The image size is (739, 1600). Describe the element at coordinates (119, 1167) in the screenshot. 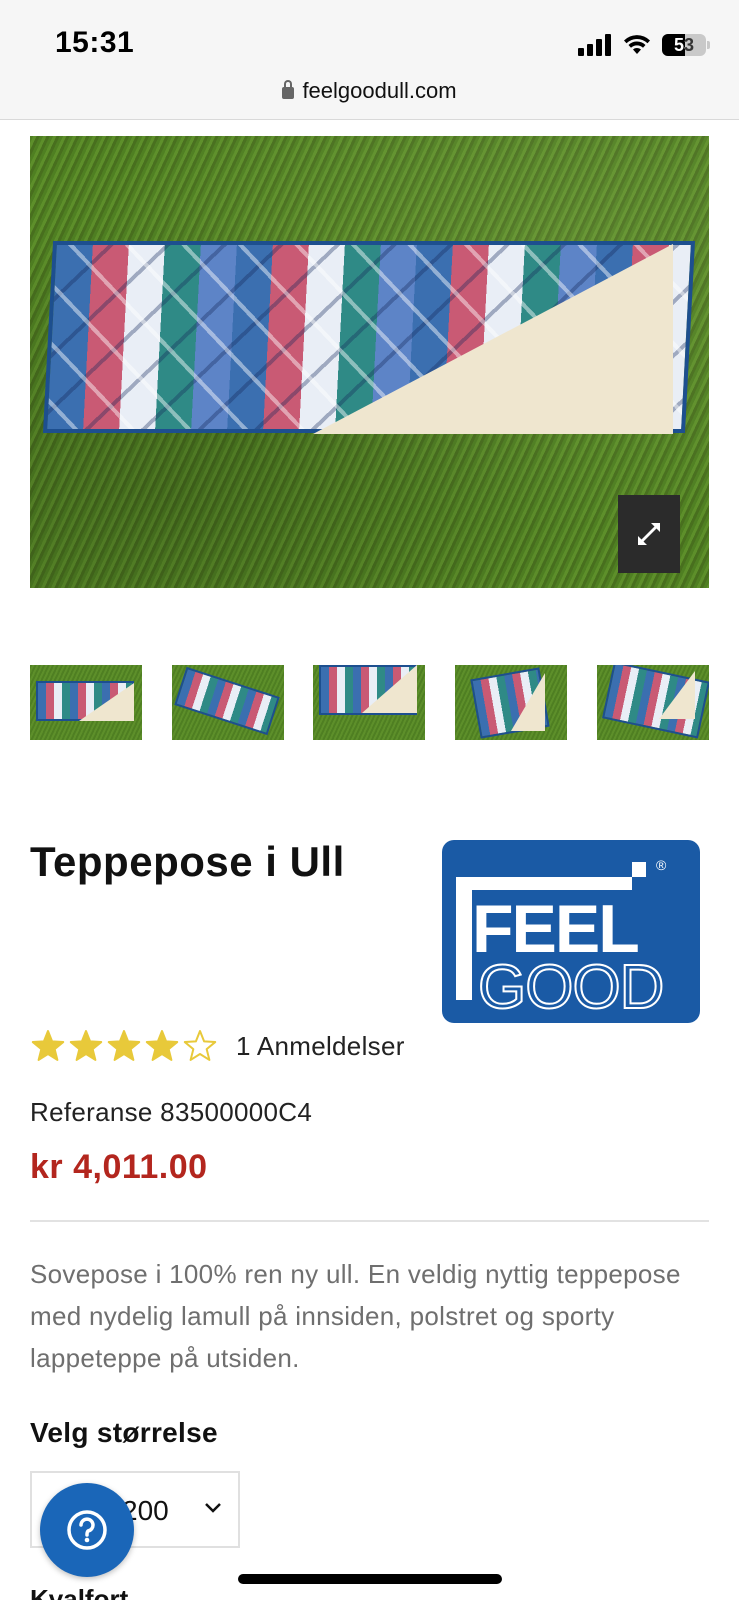

I see `product-price: kr 4,011.00` at that location.